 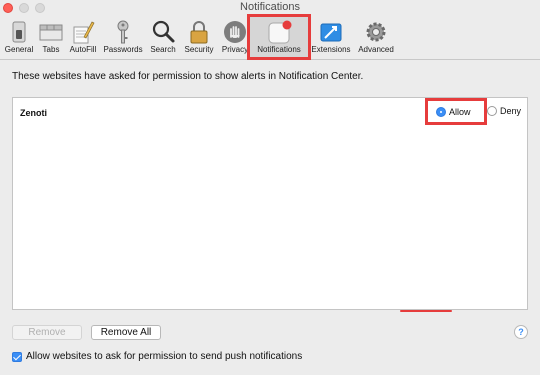 I want to click on help-button: ?, so click(x=521, y=332).